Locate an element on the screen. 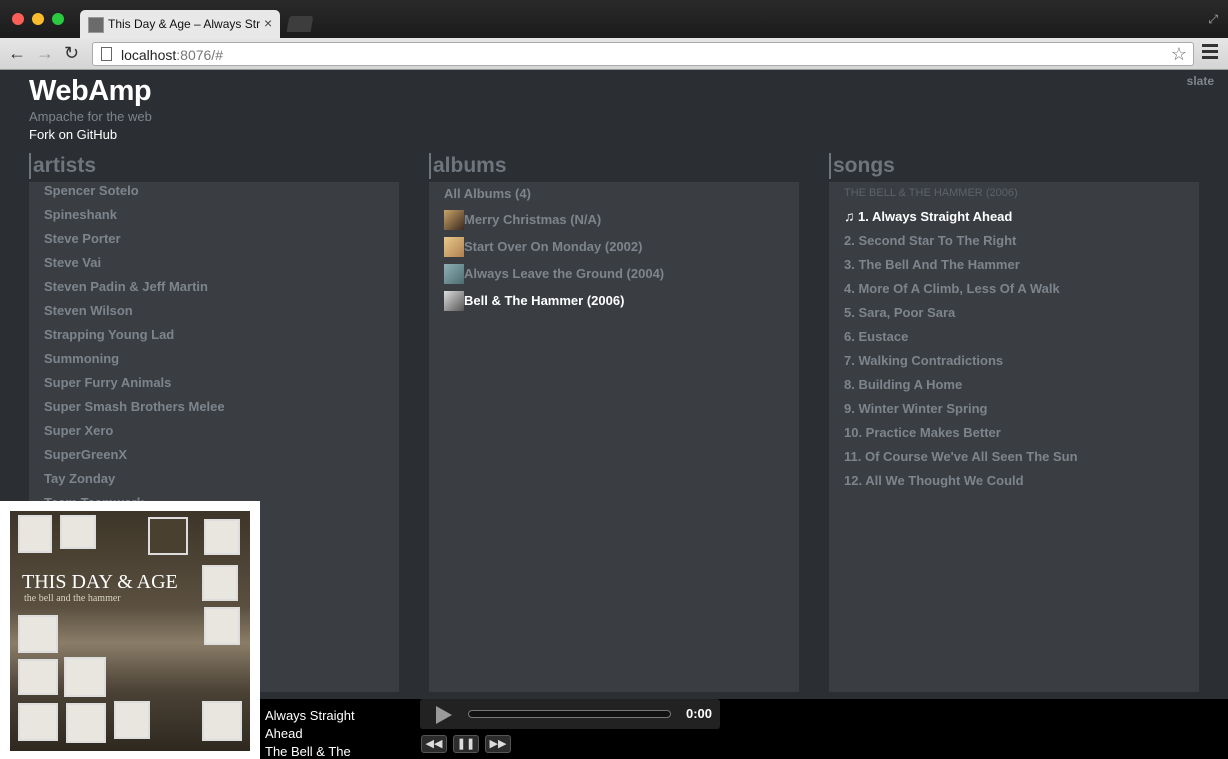  song-label: 2. Second Star To The Right is located at coordinates (930, 240).